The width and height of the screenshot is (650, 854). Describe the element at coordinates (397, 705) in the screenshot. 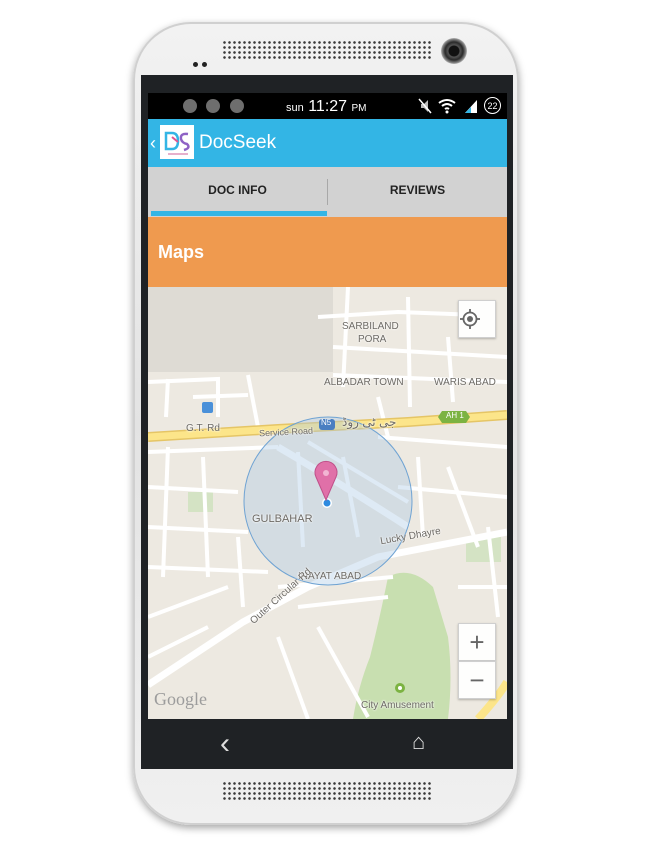

I see `map-label-city-amusement: City Amusement` at that location.